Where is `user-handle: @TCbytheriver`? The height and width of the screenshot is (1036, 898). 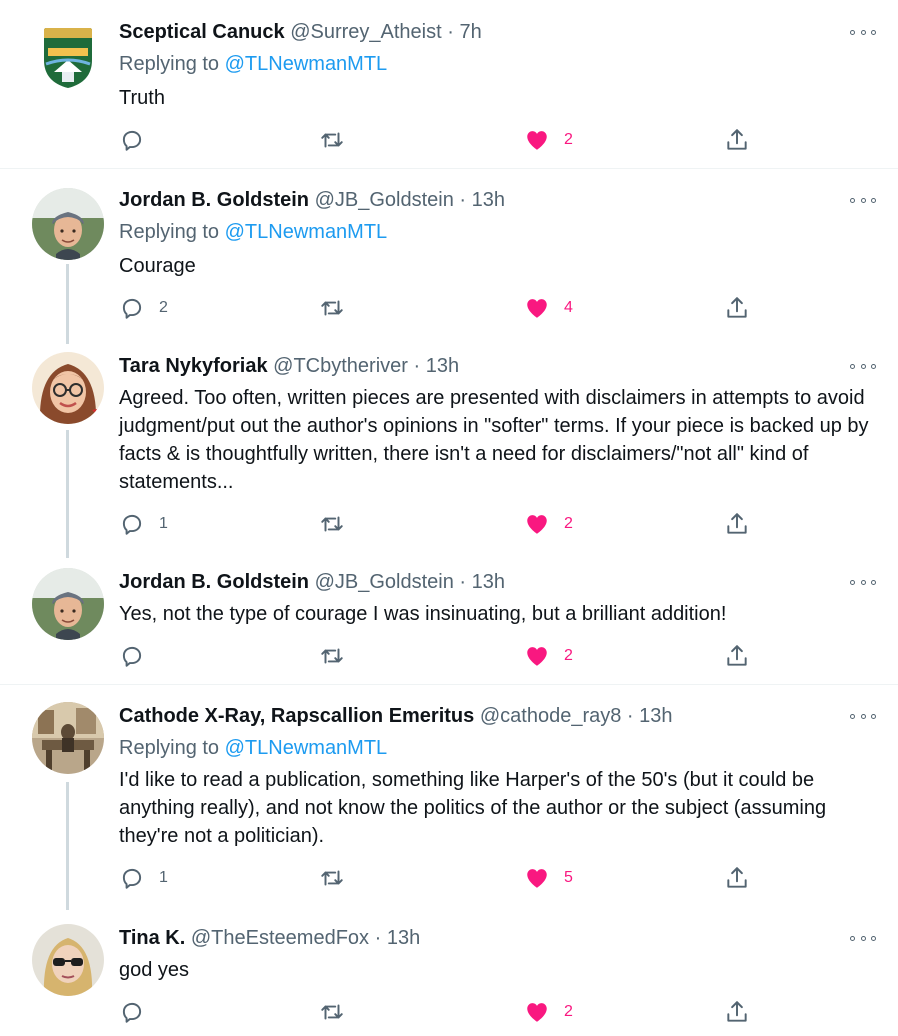 user-handle: @TCbytheriver is located at coordinates (340, 366).